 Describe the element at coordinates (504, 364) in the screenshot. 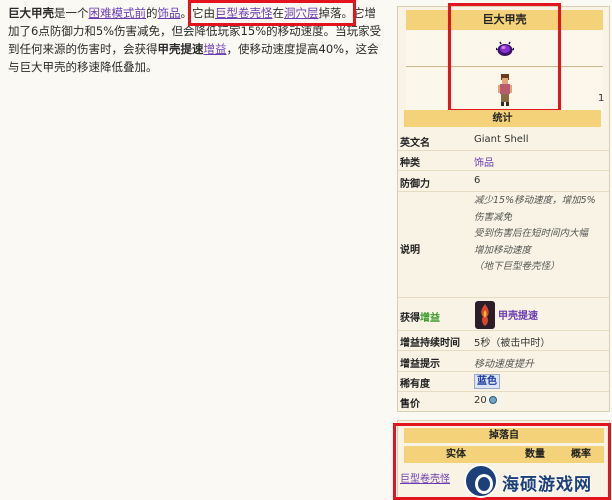

I see `value-buff-tooltip: 移动速度提升` at that location.